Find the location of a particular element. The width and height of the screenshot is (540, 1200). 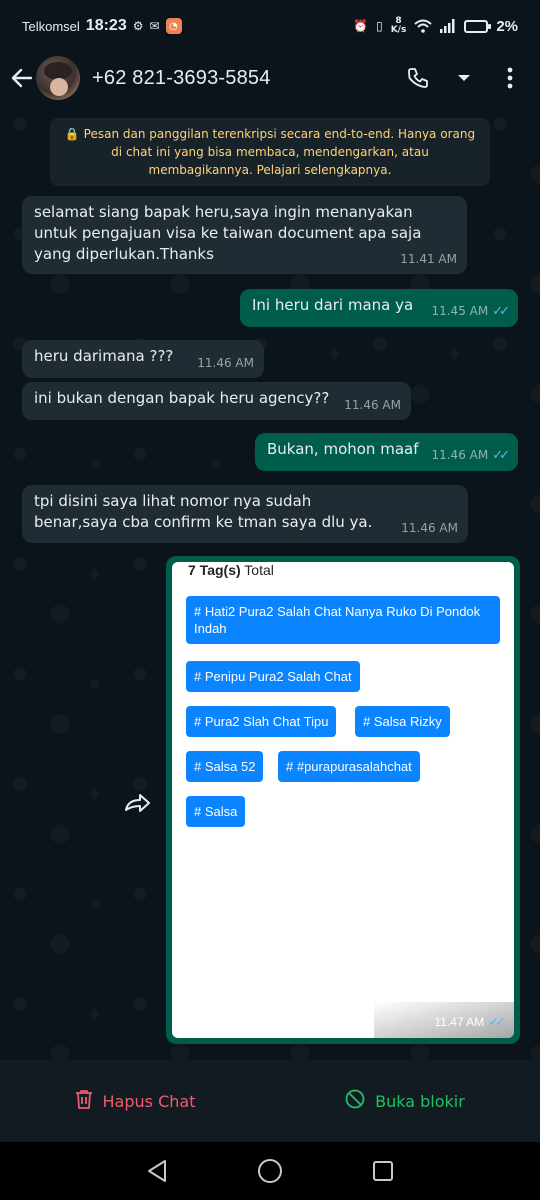

message-incoming: heru darimana ??? 11.46 AM is located at coordinates (143, 359).